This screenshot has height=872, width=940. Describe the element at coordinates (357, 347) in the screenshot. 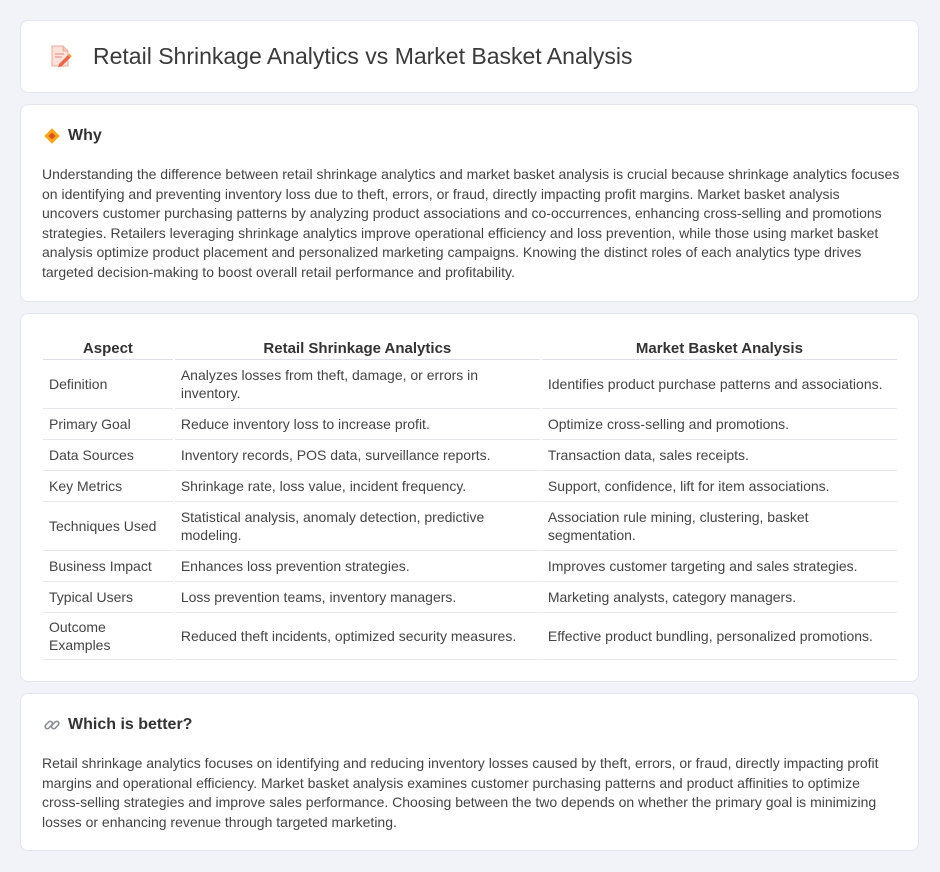

I see `header-retail-shrinkage: Retail Shrinkage Analytics` at that location.